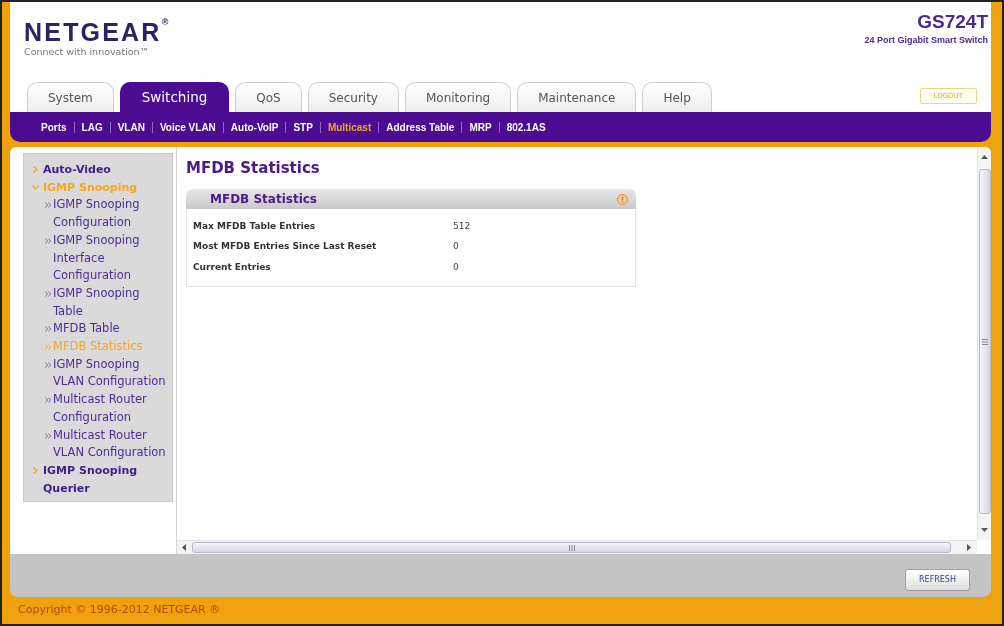 Image resolution: width=1004 pixels, height=626 pixels. Describe the element at coordinates (926, 40) in the screenshot. I see `model-description: 24 Port Gigabit Smart Switch` at that location.